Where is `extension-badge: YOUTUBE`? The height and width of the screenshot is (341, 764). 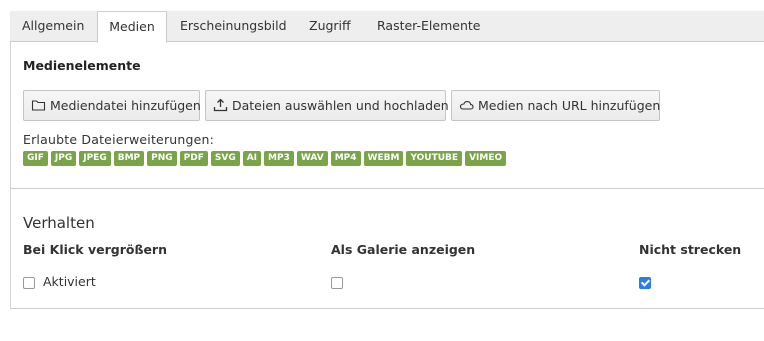
extension-badge: YOUTUBE is located at coordinates (434, 158).